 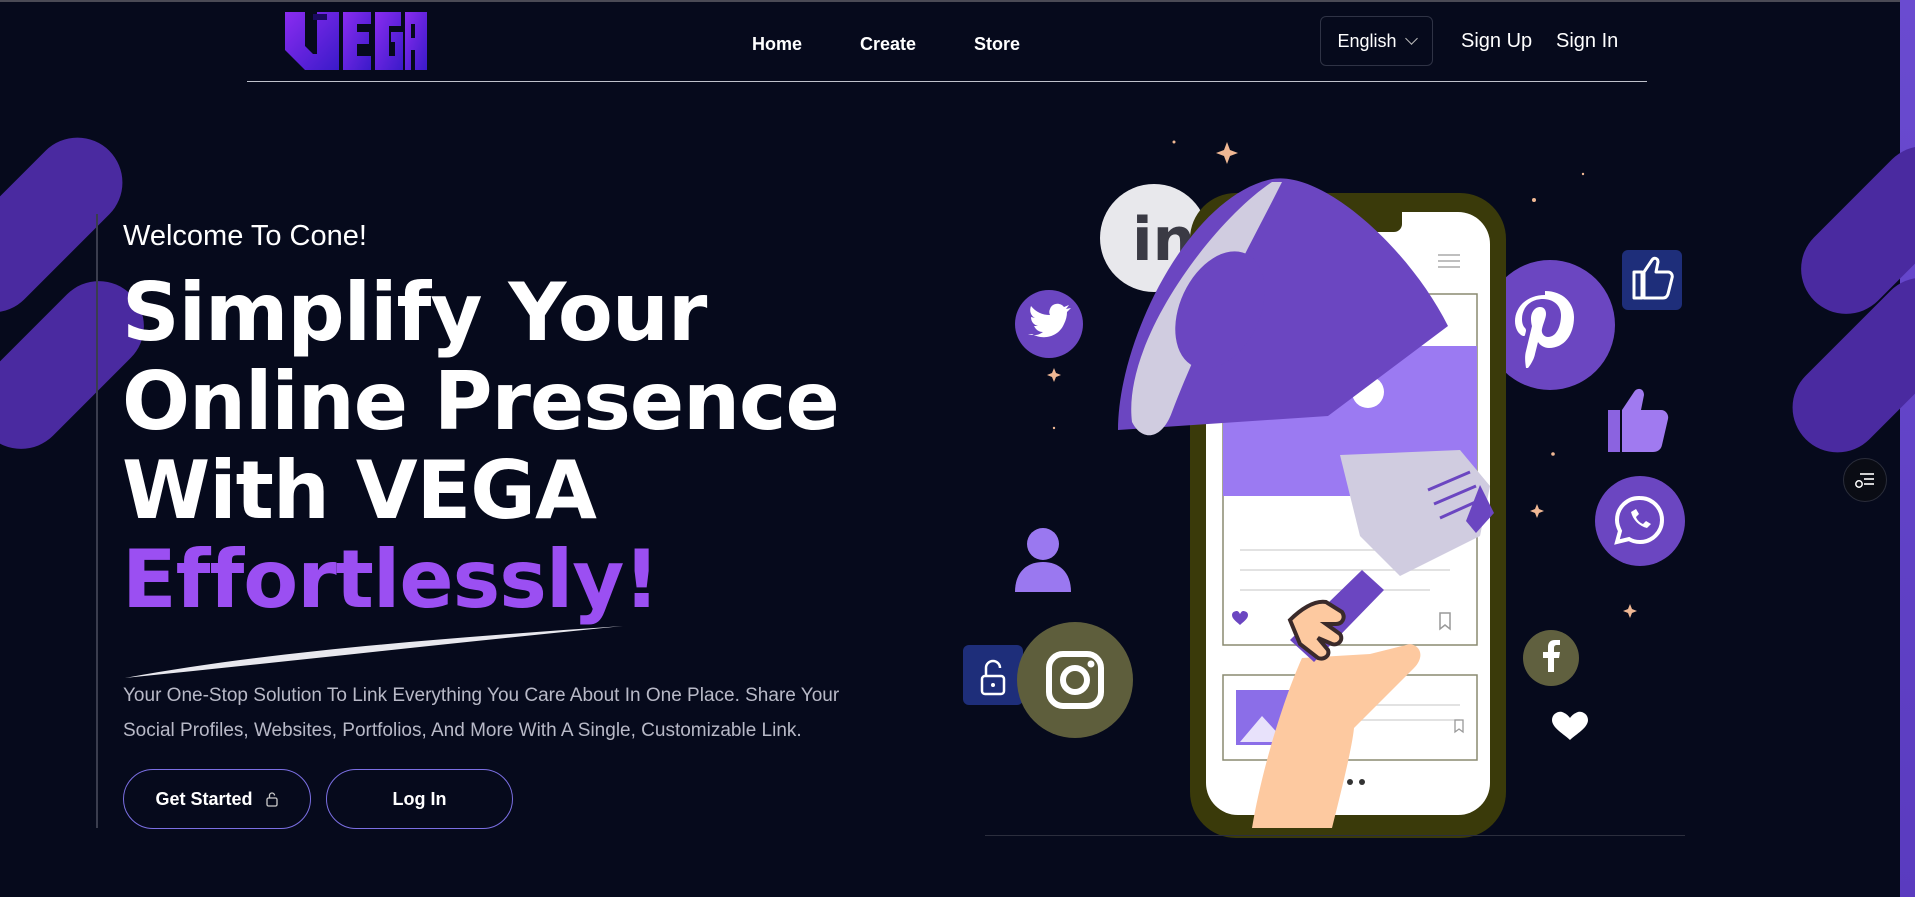 I want to click on chevron-down-icon, so click(x=1411, y=38).